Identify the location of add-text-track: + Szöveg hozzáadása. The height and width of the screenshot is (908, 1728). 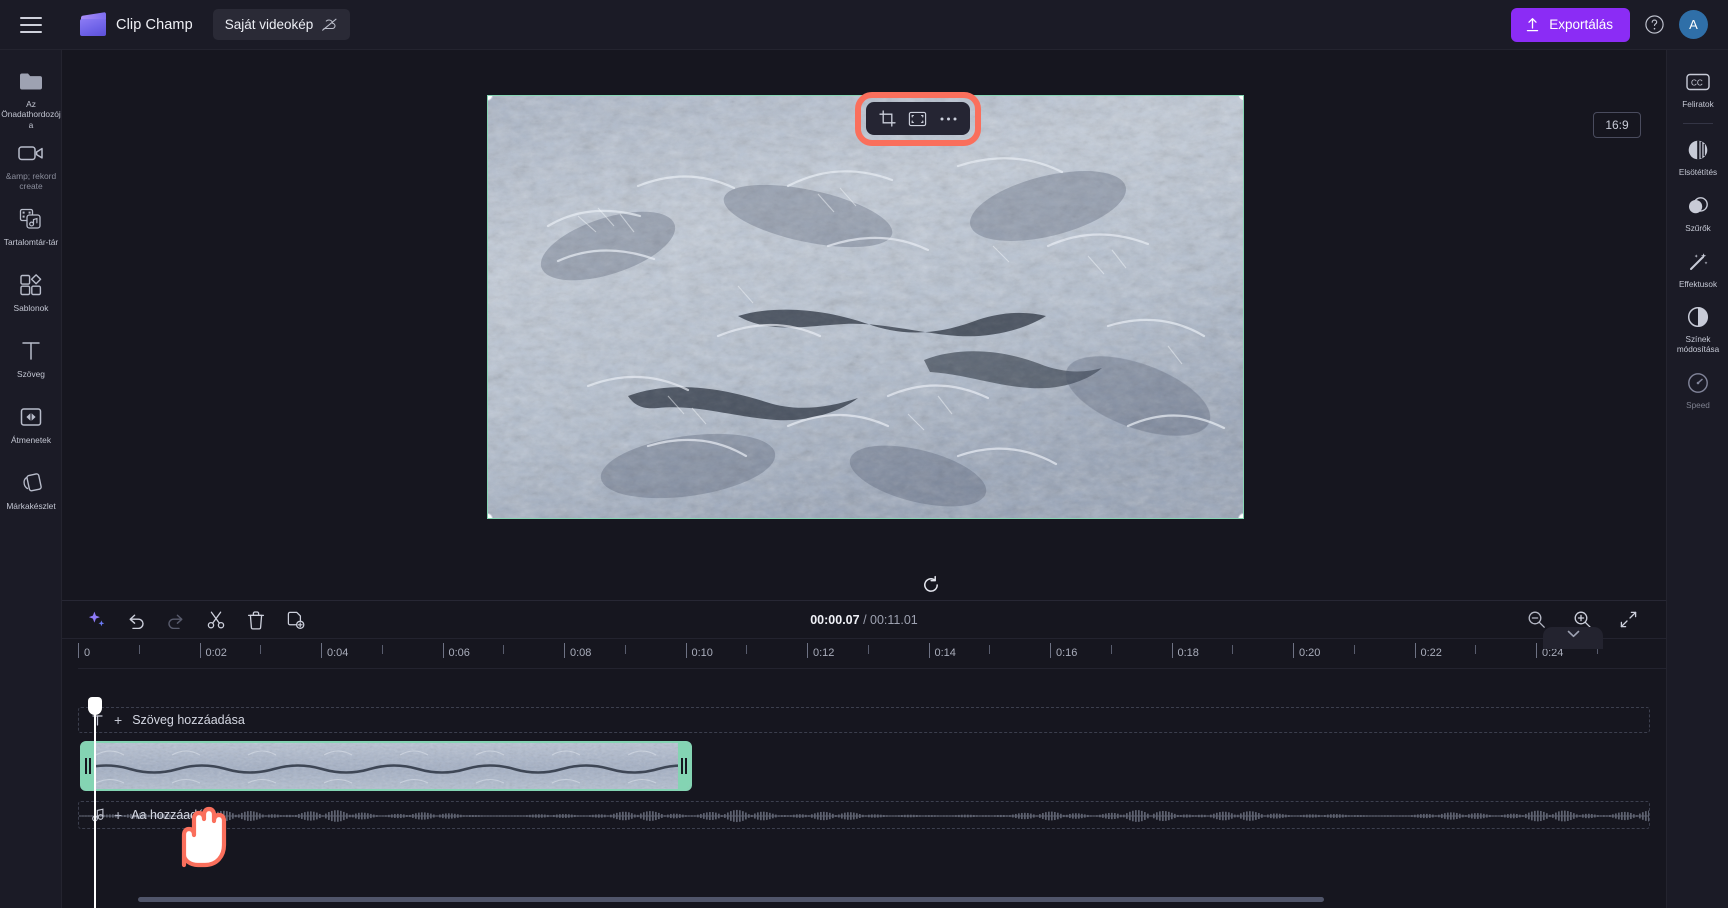
(864, 720).